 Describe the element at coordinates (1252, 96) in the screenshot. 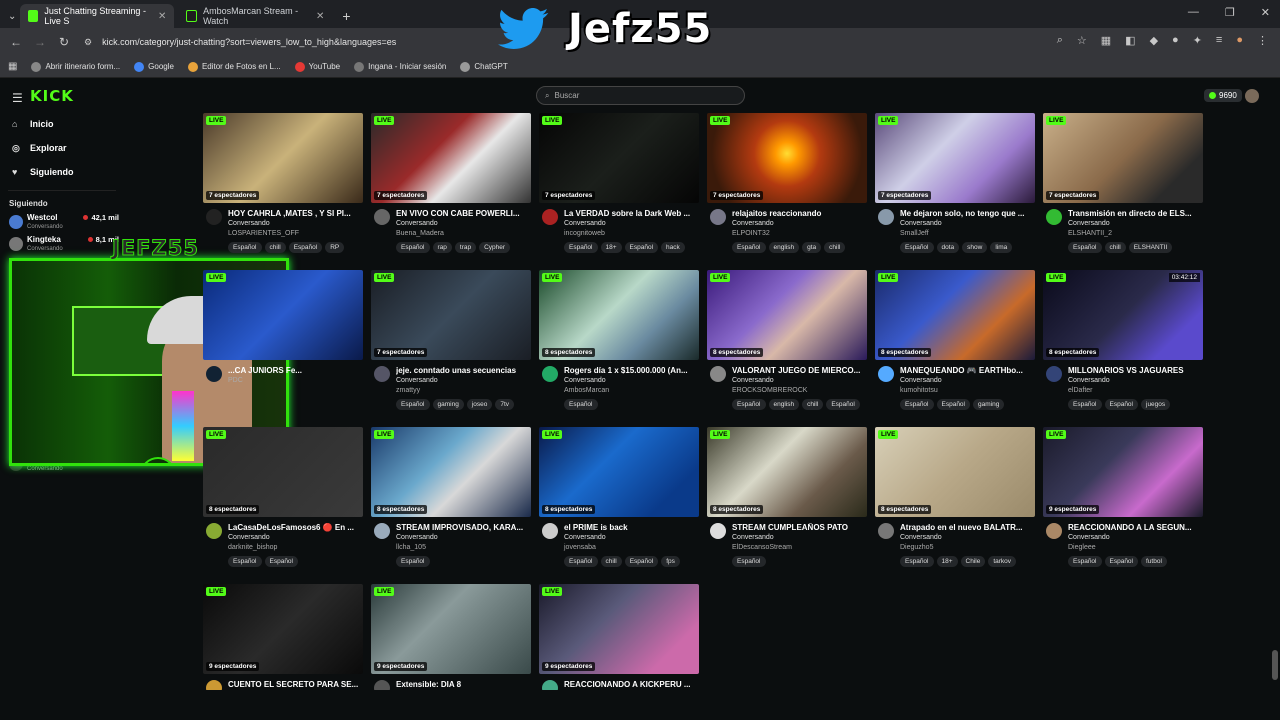

I see `user-avatar` at that location.